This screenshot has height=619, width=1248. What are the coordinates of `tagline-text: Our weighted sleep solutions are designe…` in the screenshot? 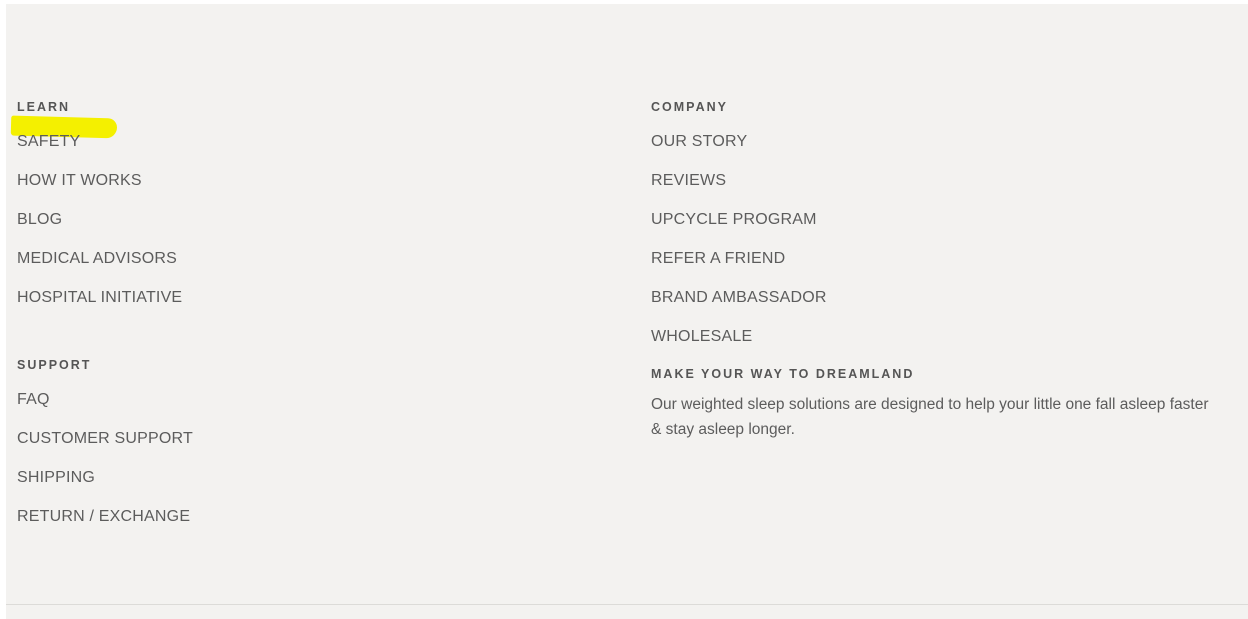 It's located at (930, 417).